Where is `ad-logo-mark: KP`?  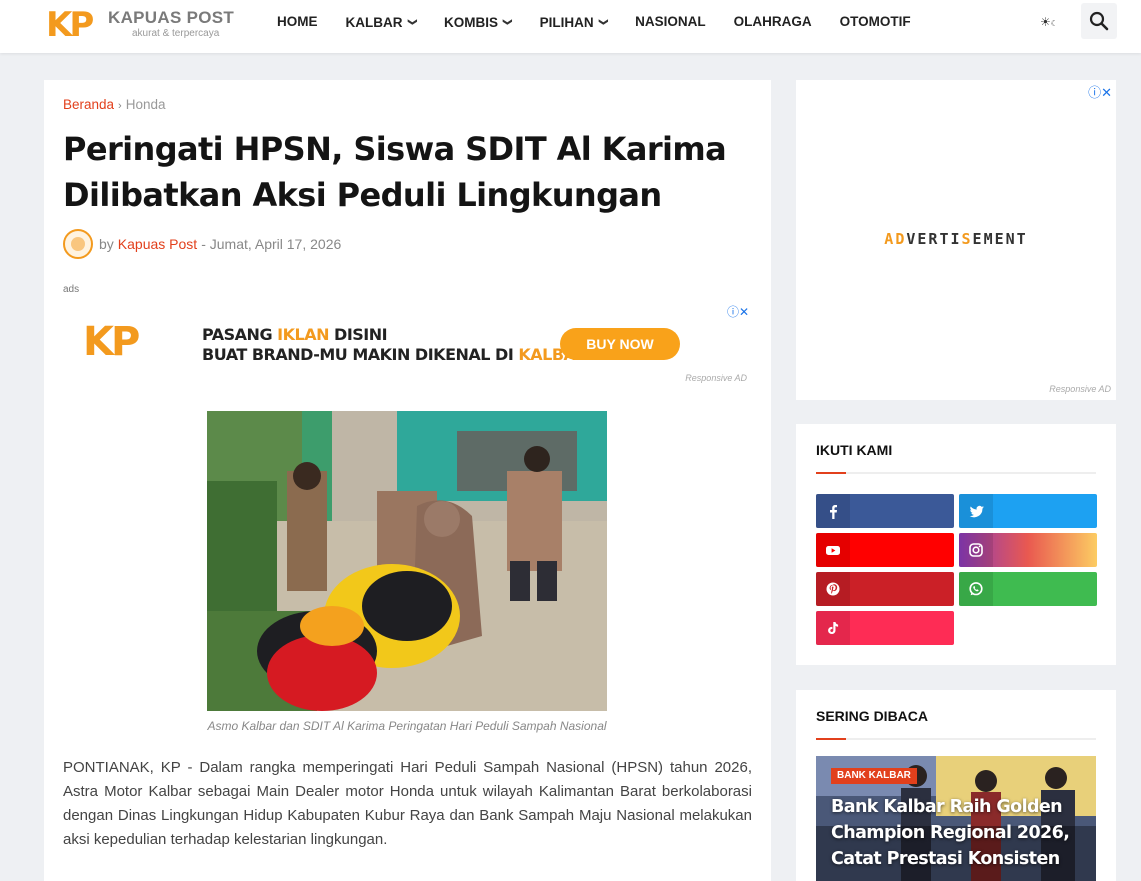 ad-logo-mark: KP is located at coordinates (111, 342).